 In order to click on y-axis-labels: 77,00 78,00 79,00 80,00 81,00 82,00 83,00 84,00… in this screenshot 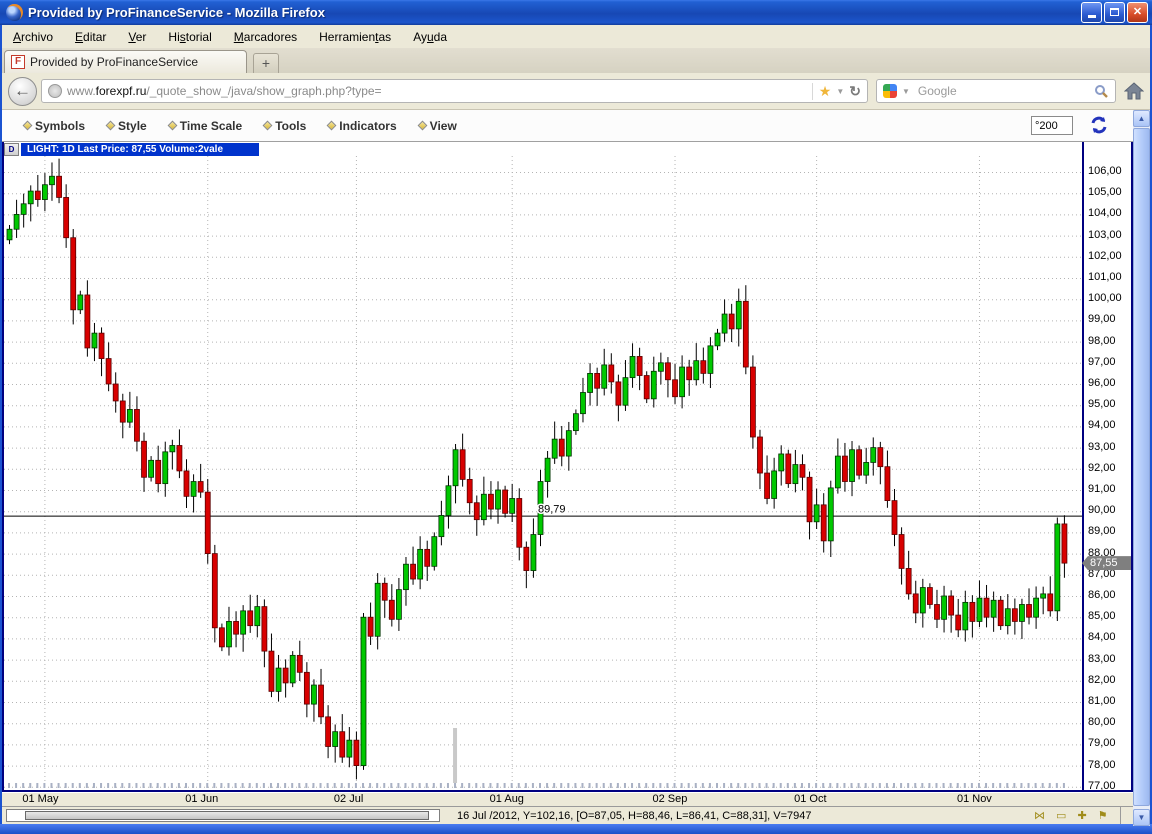, I will do `click(1107, 466)`.